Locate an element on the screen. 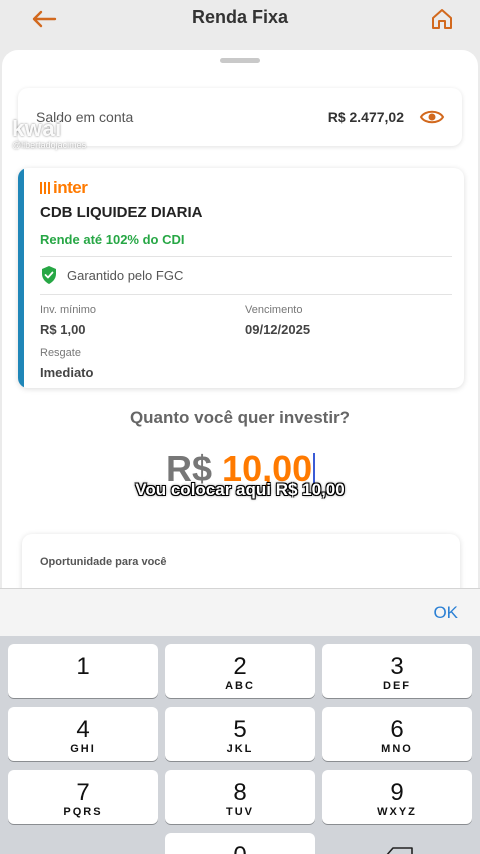 Image resolution: width=480 pixels, height=854 pixels. watermark-user: @libertadojacimes is located at coordinates (49, 145).